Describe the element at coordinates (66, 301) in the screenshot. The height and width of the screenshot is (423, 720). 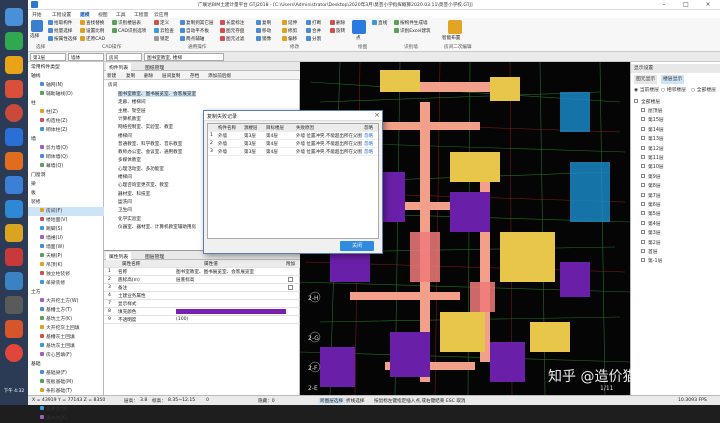
I see `nav-item: 大开挖土方(W)` at that location.